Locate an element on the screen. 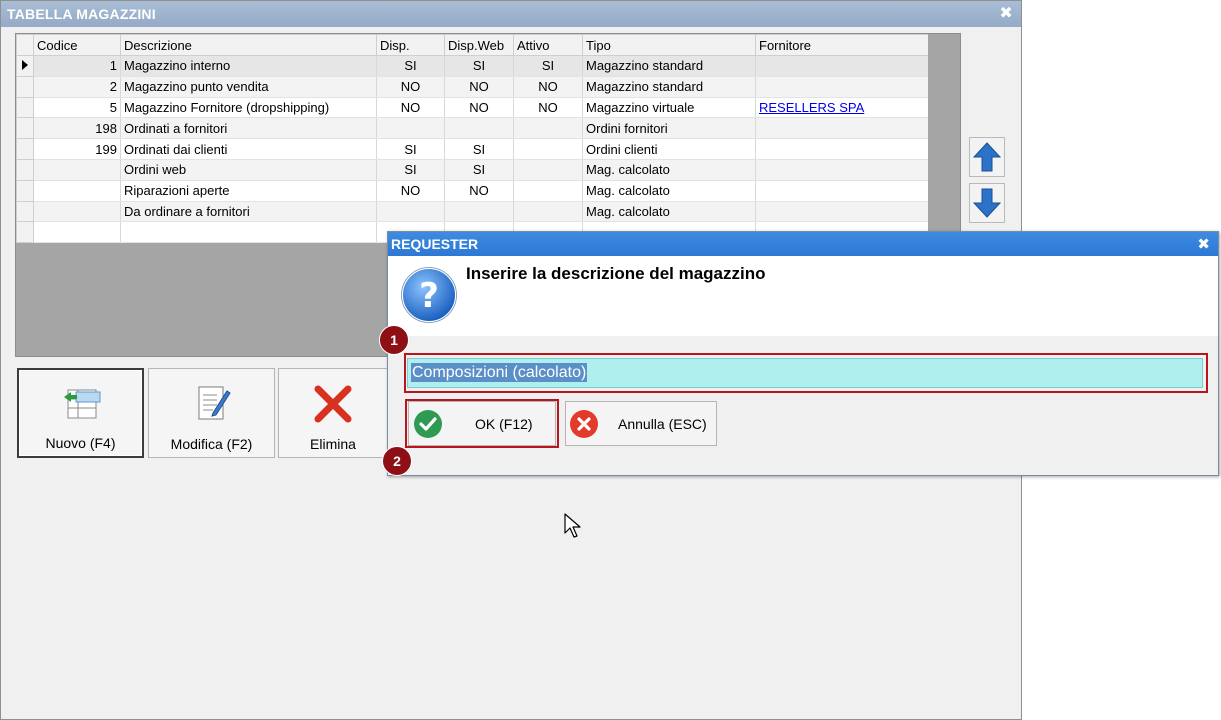 The image size is (1221, 720). annulla-button: Annulla (ESC) is located at coordinates (641, 423).